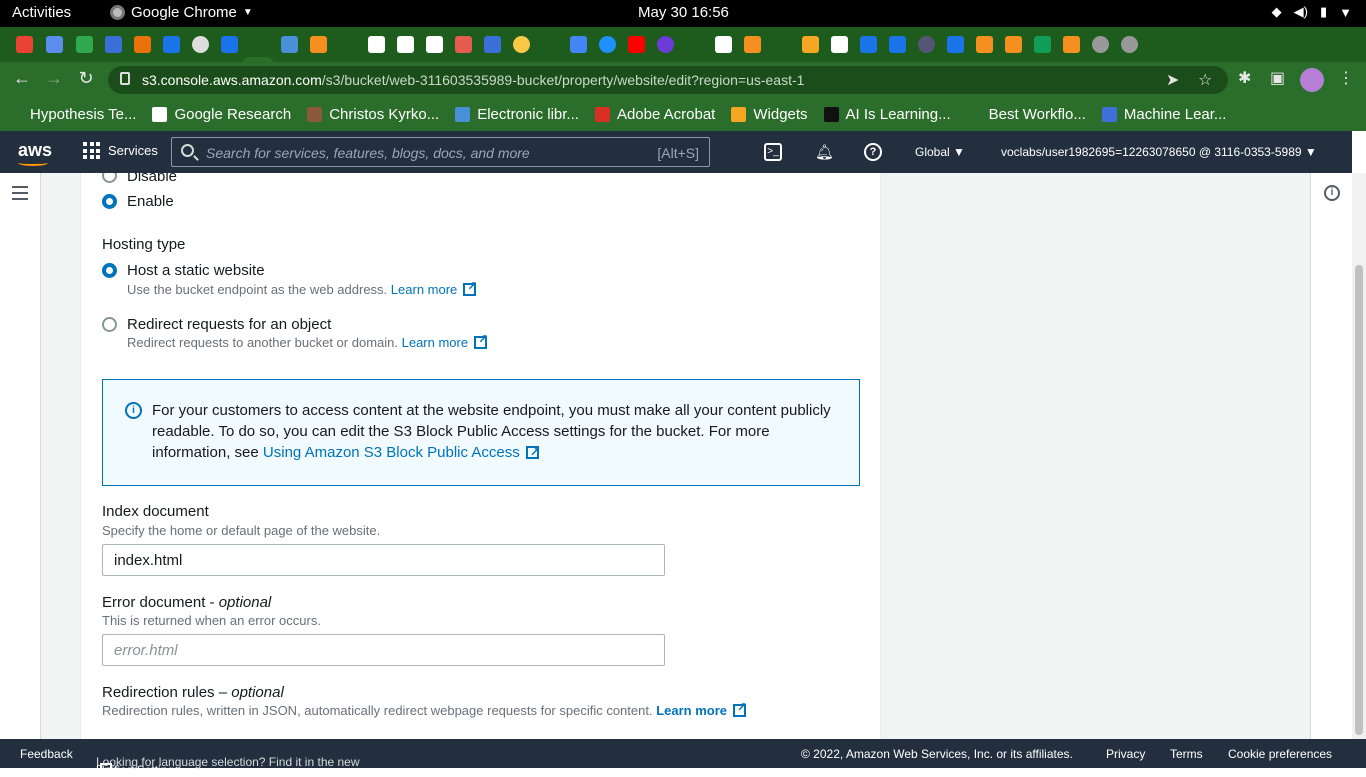 The image size is (1366, 777). What do you see at coordinates (120, 150) in the screenshot?
I see `services-menu-button: Services` at bounding box center [120, 150].